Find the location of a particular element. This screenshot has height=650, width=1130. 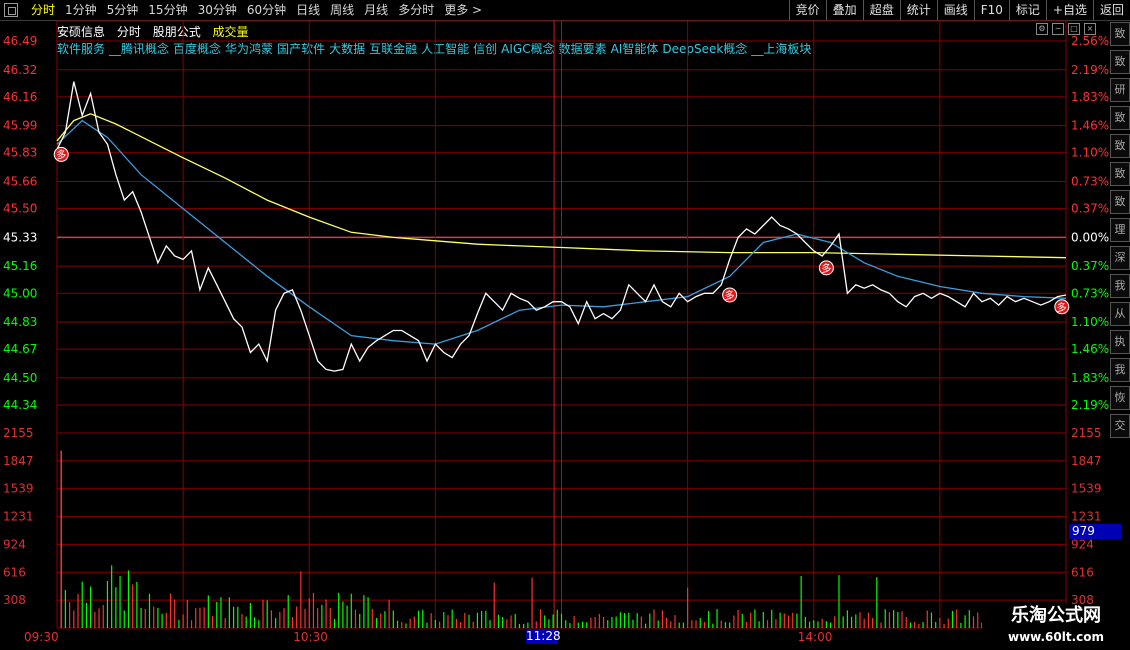

price-tick-label: 45.66 is located at coordinates (20, 182).